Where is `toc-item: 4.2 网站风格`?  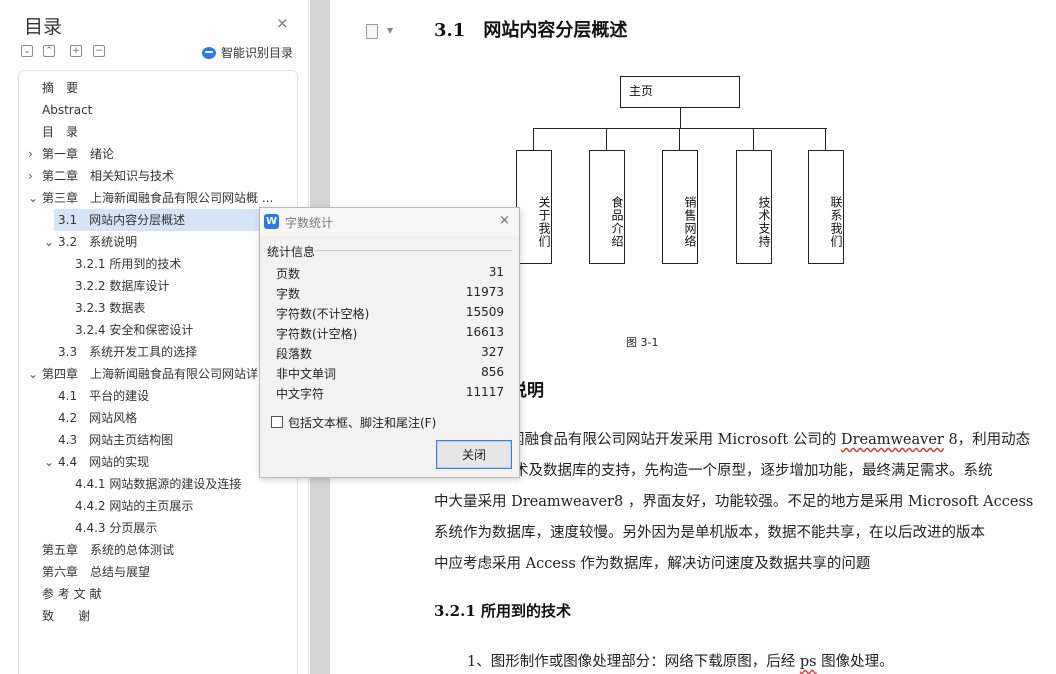
toc-item: 4.2 网站风格 is located at coordinates (97, 418).